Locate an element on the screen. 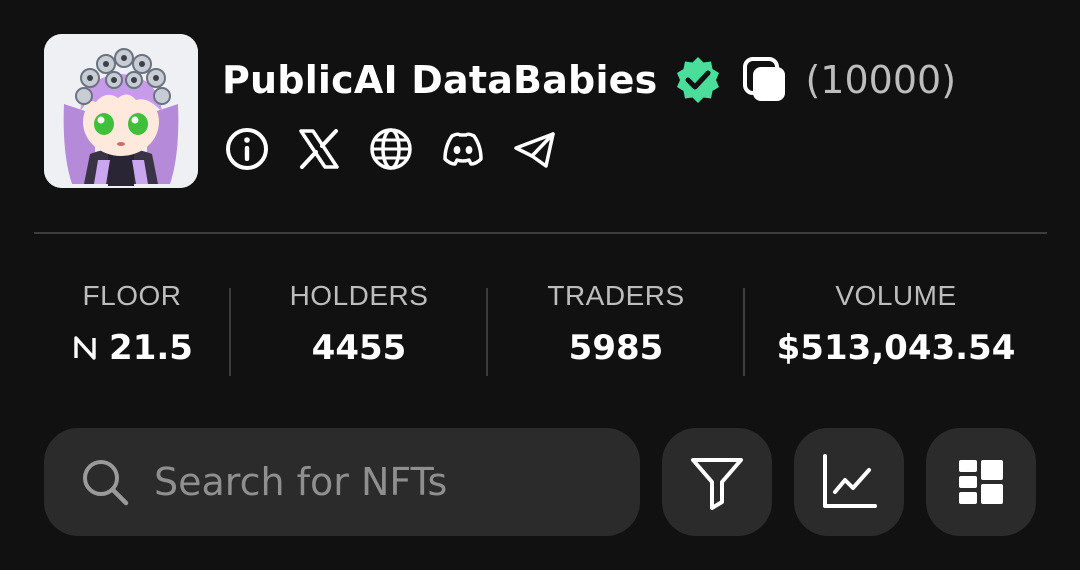 This screenshot has width=1080, height=570. collection-header: PublicAI DataBabies (10000) is located at coordinates (589, 80).